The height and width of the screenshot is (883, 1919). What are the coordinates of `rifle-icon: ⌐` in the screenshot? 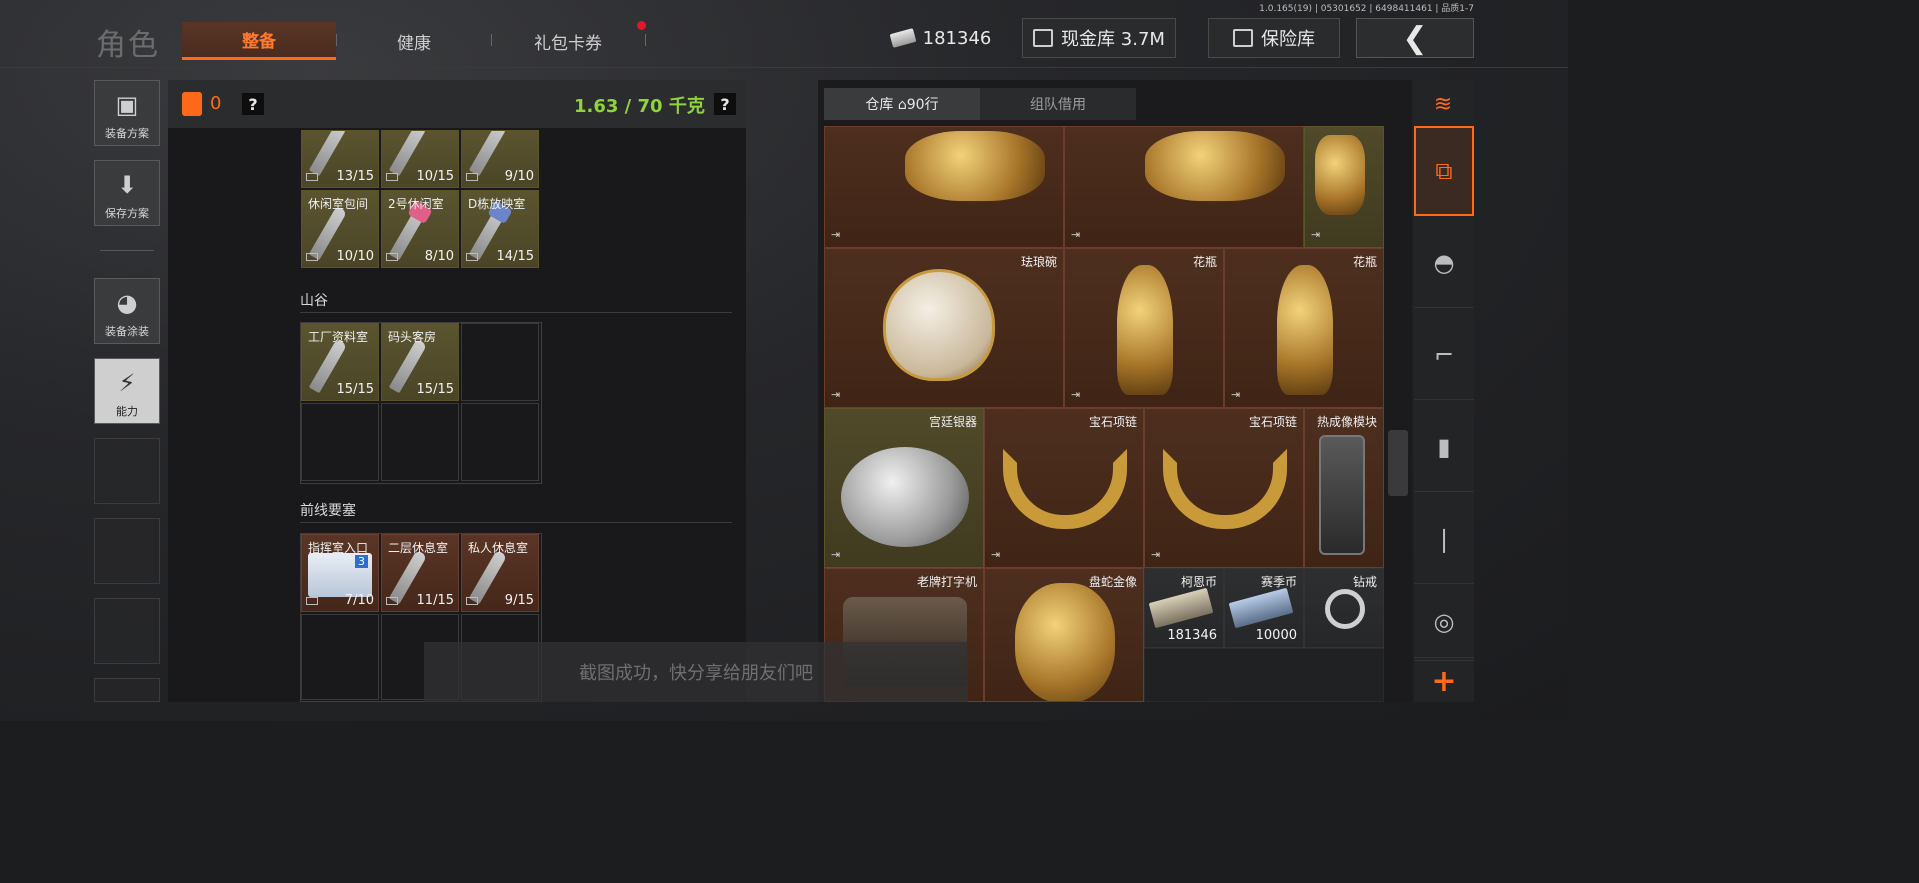 It's located at (1444, 355).